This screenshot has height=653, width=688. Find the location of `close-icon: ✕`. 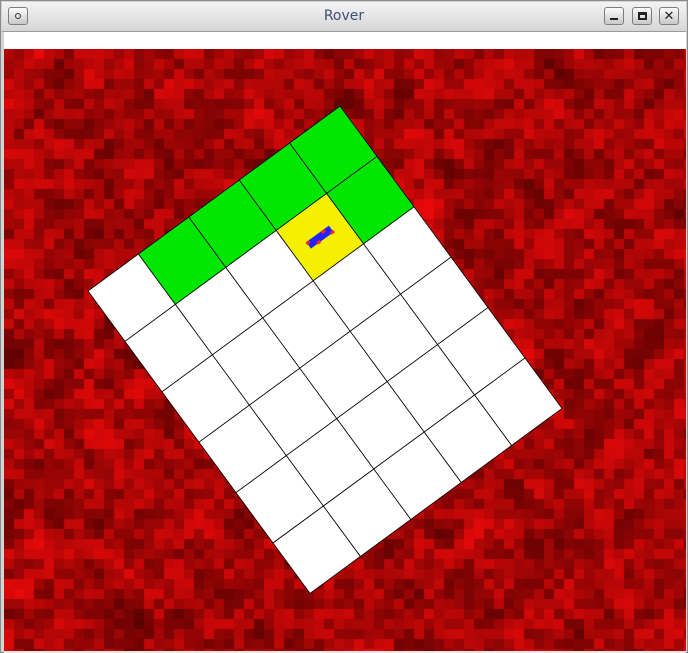

close-icon: ✕ is located at coordinates (669, 16).